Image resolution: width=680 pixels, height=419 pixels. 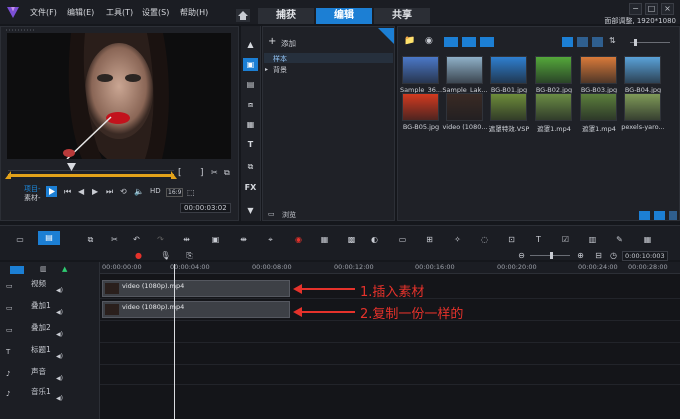 What do you see at coordinates (484, 239) in the screenshot?
I see `time-remap-icon: ◌` at bounding box center [484, 239].